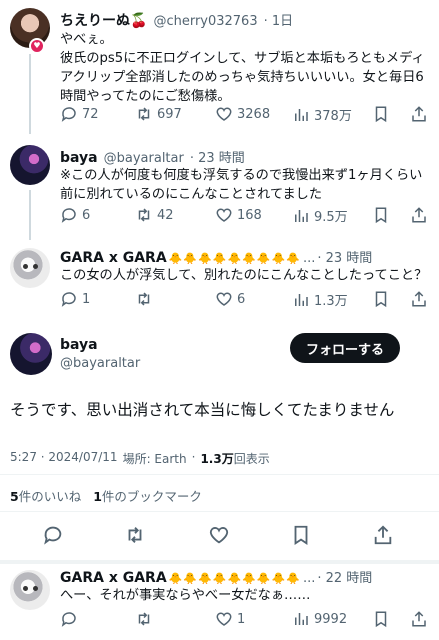  I want to click on main-actions, so click(219, 536).